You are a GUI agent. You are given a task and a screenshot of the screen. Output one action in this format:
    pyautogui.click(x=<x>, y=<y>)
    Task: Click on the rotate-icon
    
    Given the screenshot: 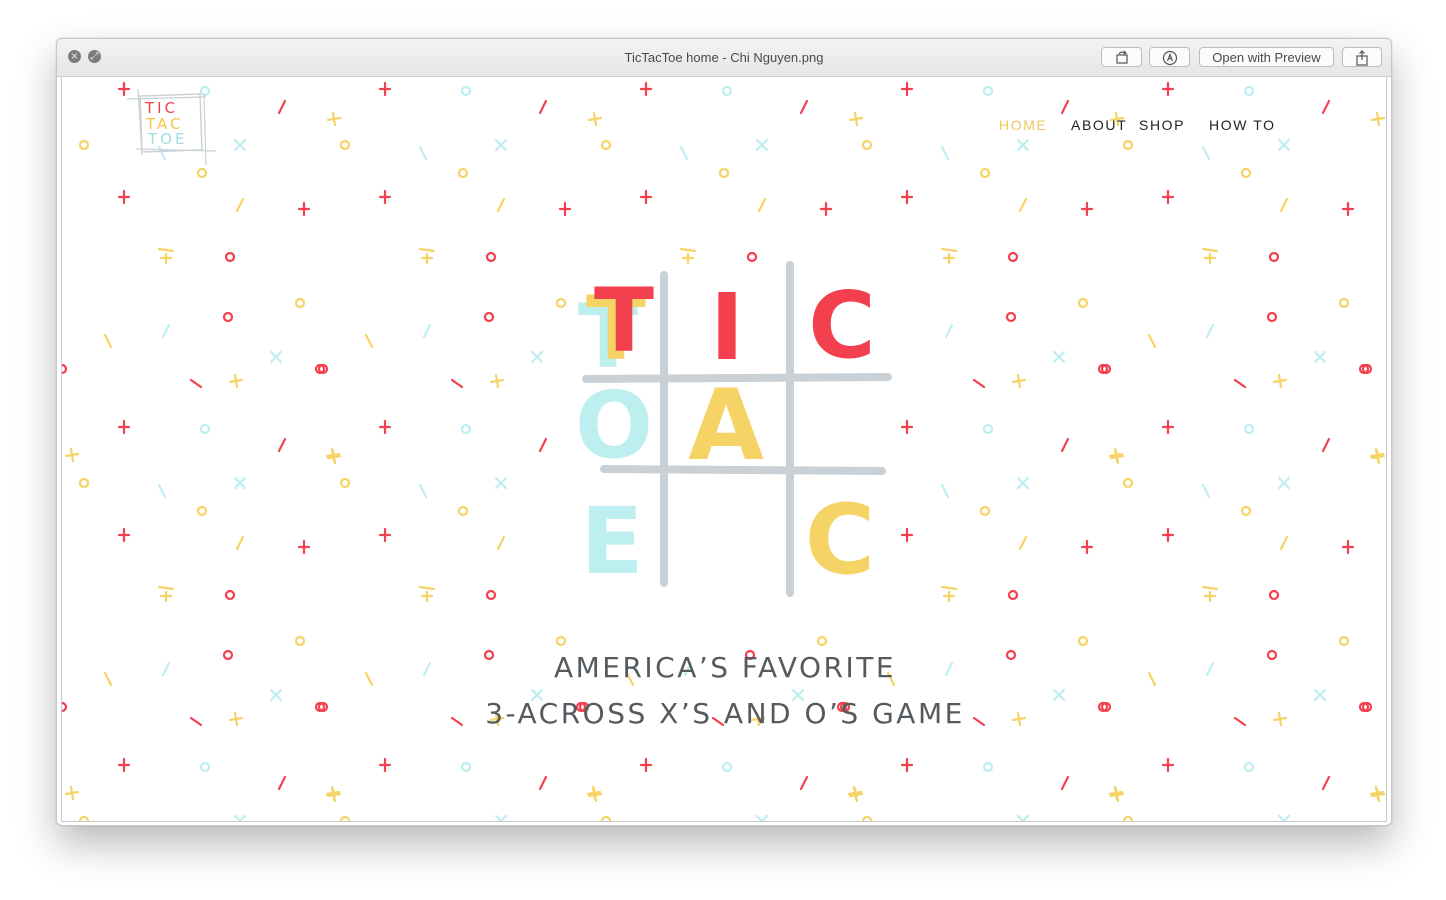 What is the action you would take?
    pyautogui.click(x=1121, y=57)
    